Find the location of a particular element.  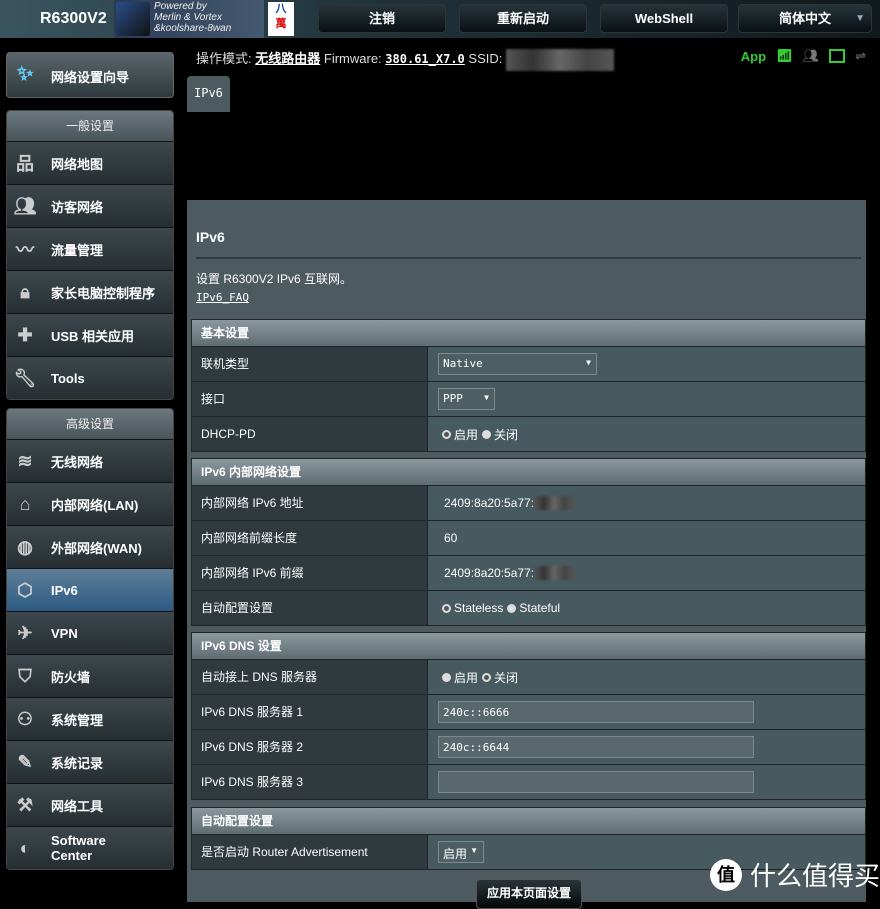

sidebar-item-label: 系统管理 is located at coordinates (77, 720).